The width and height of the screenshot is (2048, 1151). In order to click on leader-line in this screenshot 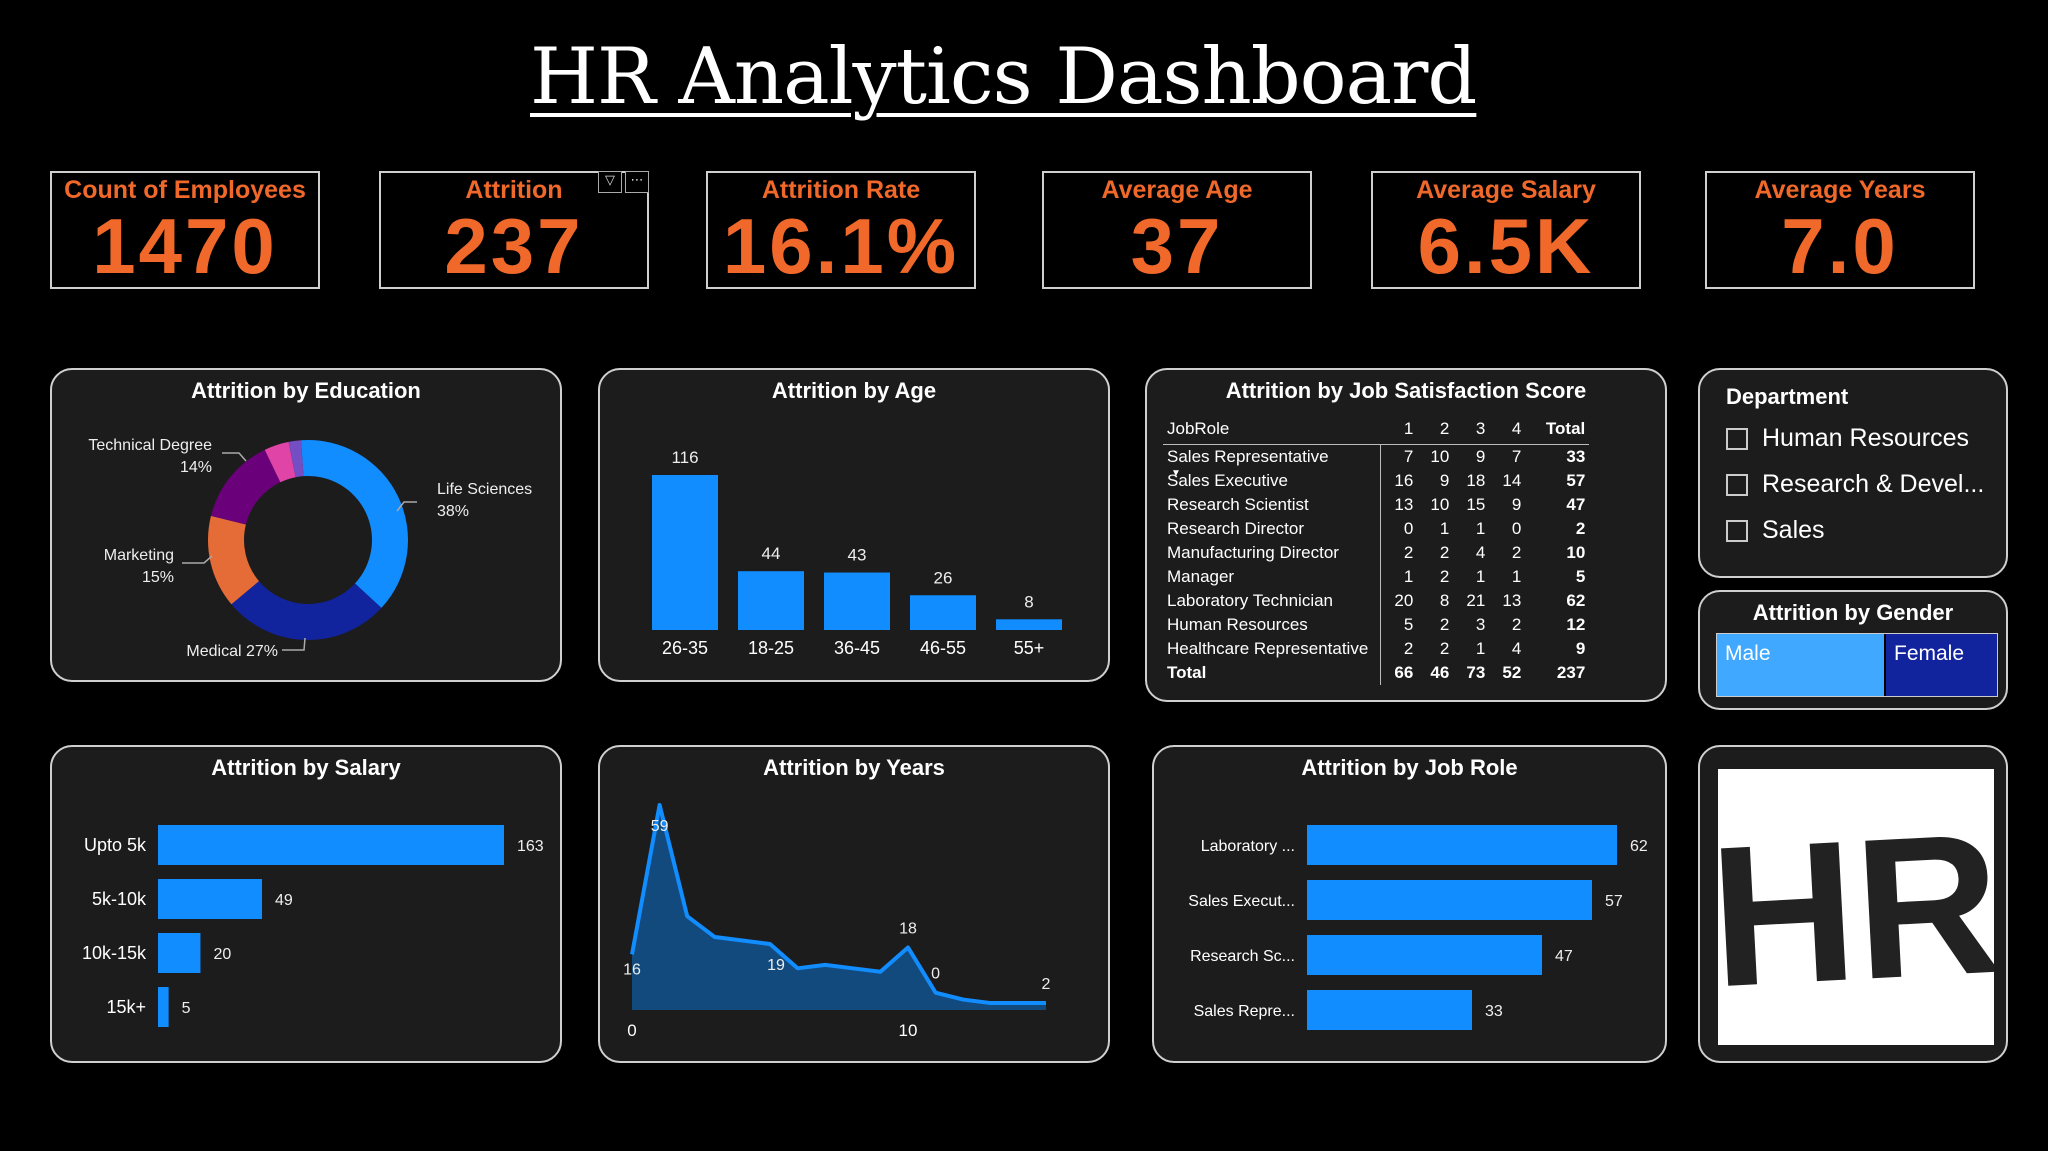, I will do `click(197, 559)`.